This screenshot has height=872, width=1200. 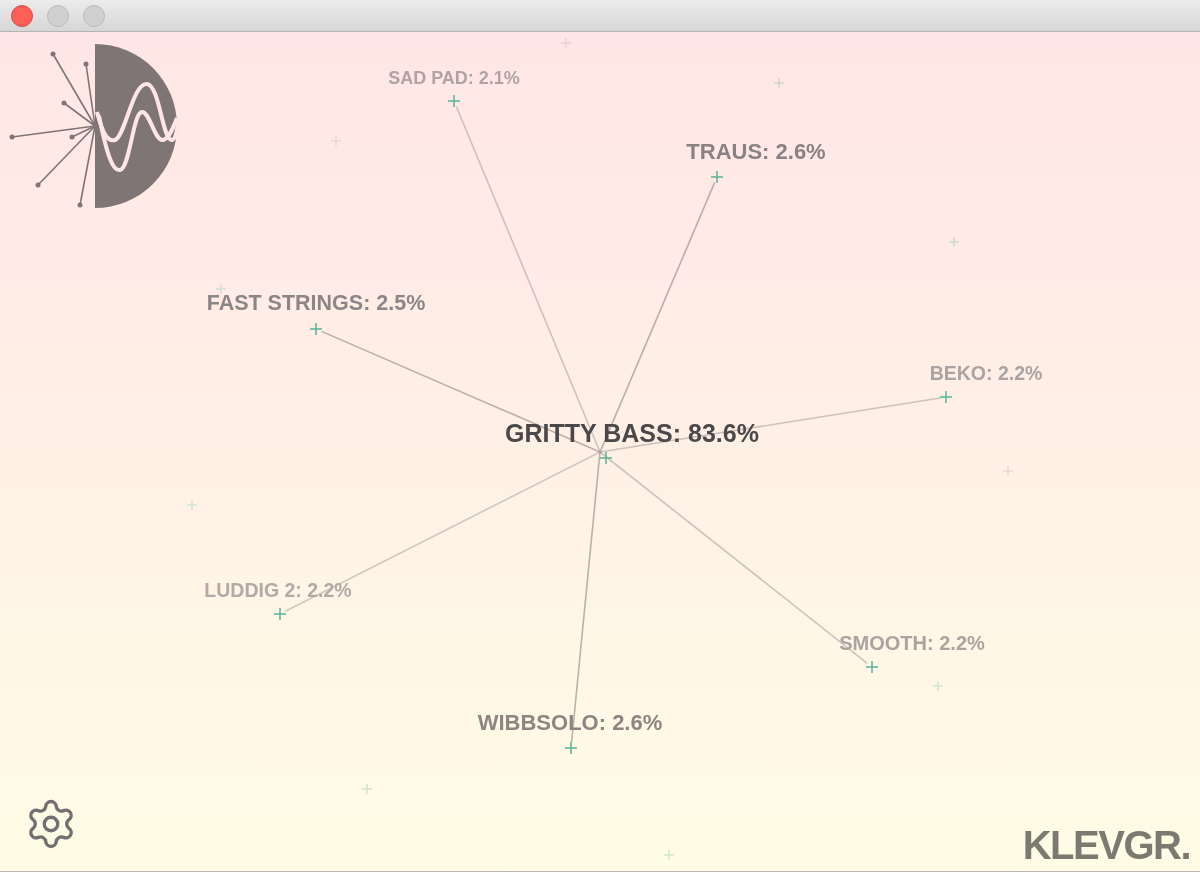 I want to click on preset-label: FAST STRINGS: 2.5%, so click(x=316, y=304).